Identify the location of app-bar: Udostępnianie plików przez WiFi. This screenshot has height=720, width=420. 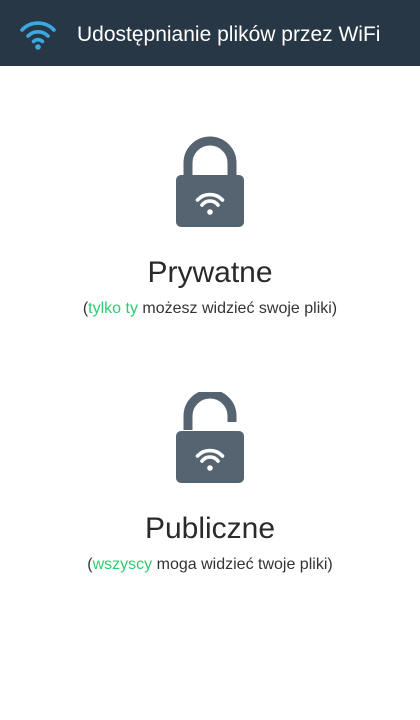
(210, 33).